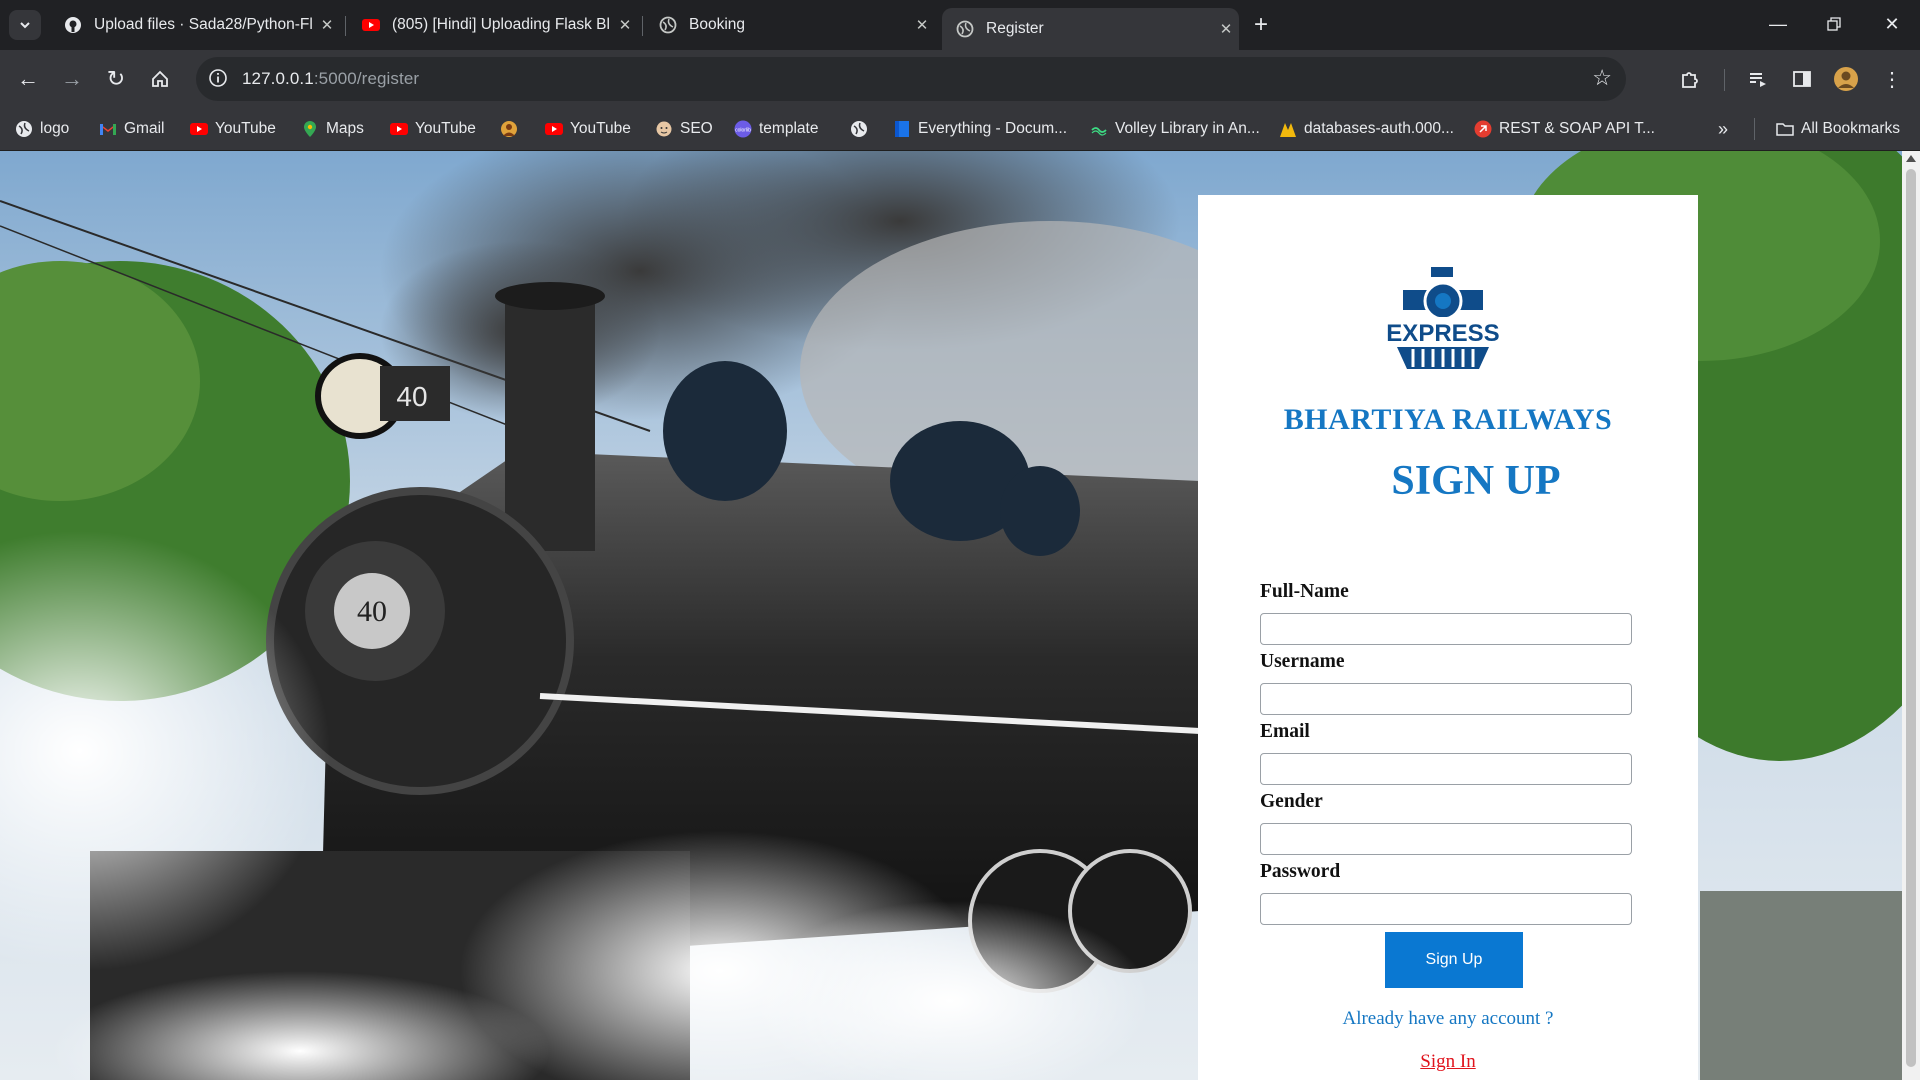 The image size is (1920, 1080). What do you see at coordinates (1443, 318) in the screenshot?
I see `express-train-logo: EXPRESS` at bounding box center [1443, 318].